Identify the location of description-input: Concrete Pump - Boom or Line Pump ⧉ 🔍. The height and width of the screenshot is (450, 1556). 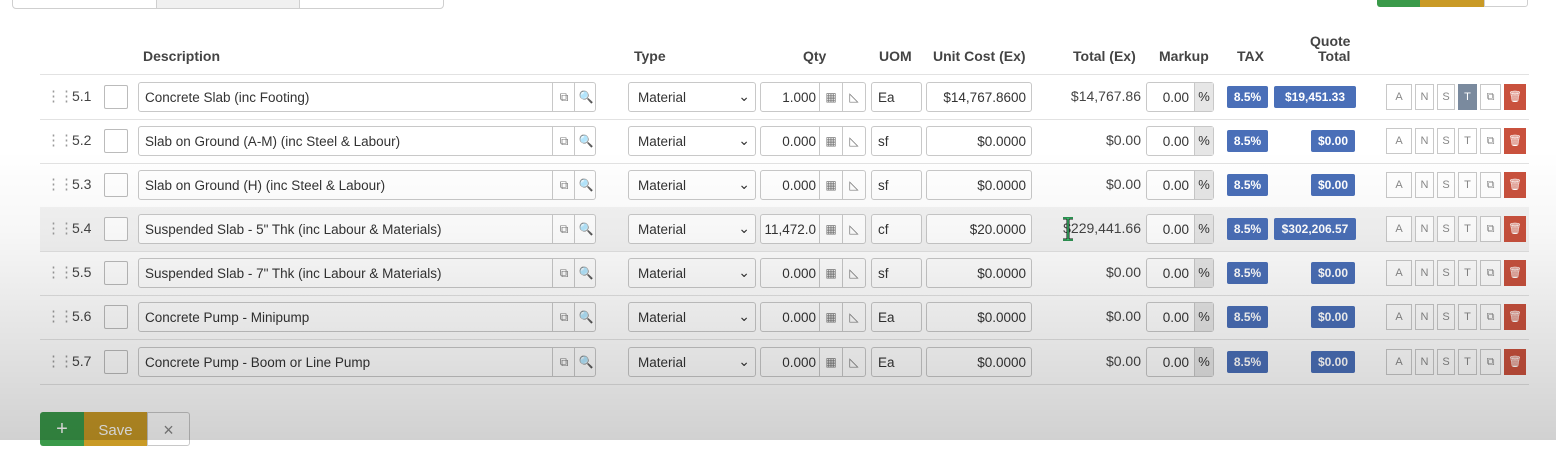
(367, 362).